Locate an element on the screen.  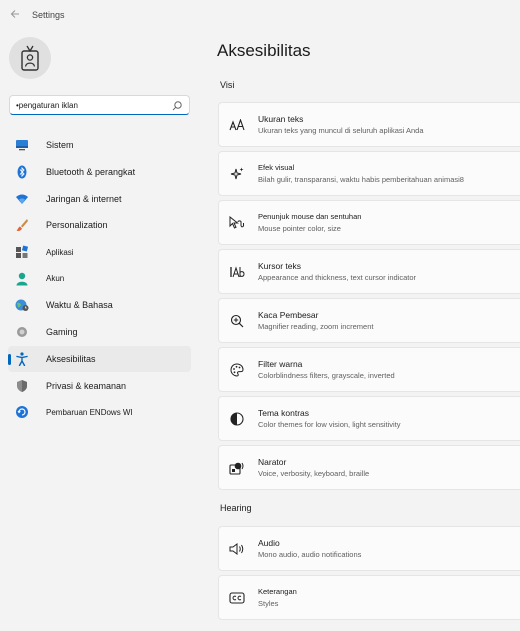
search-icon is located at coordinates (177, 105).